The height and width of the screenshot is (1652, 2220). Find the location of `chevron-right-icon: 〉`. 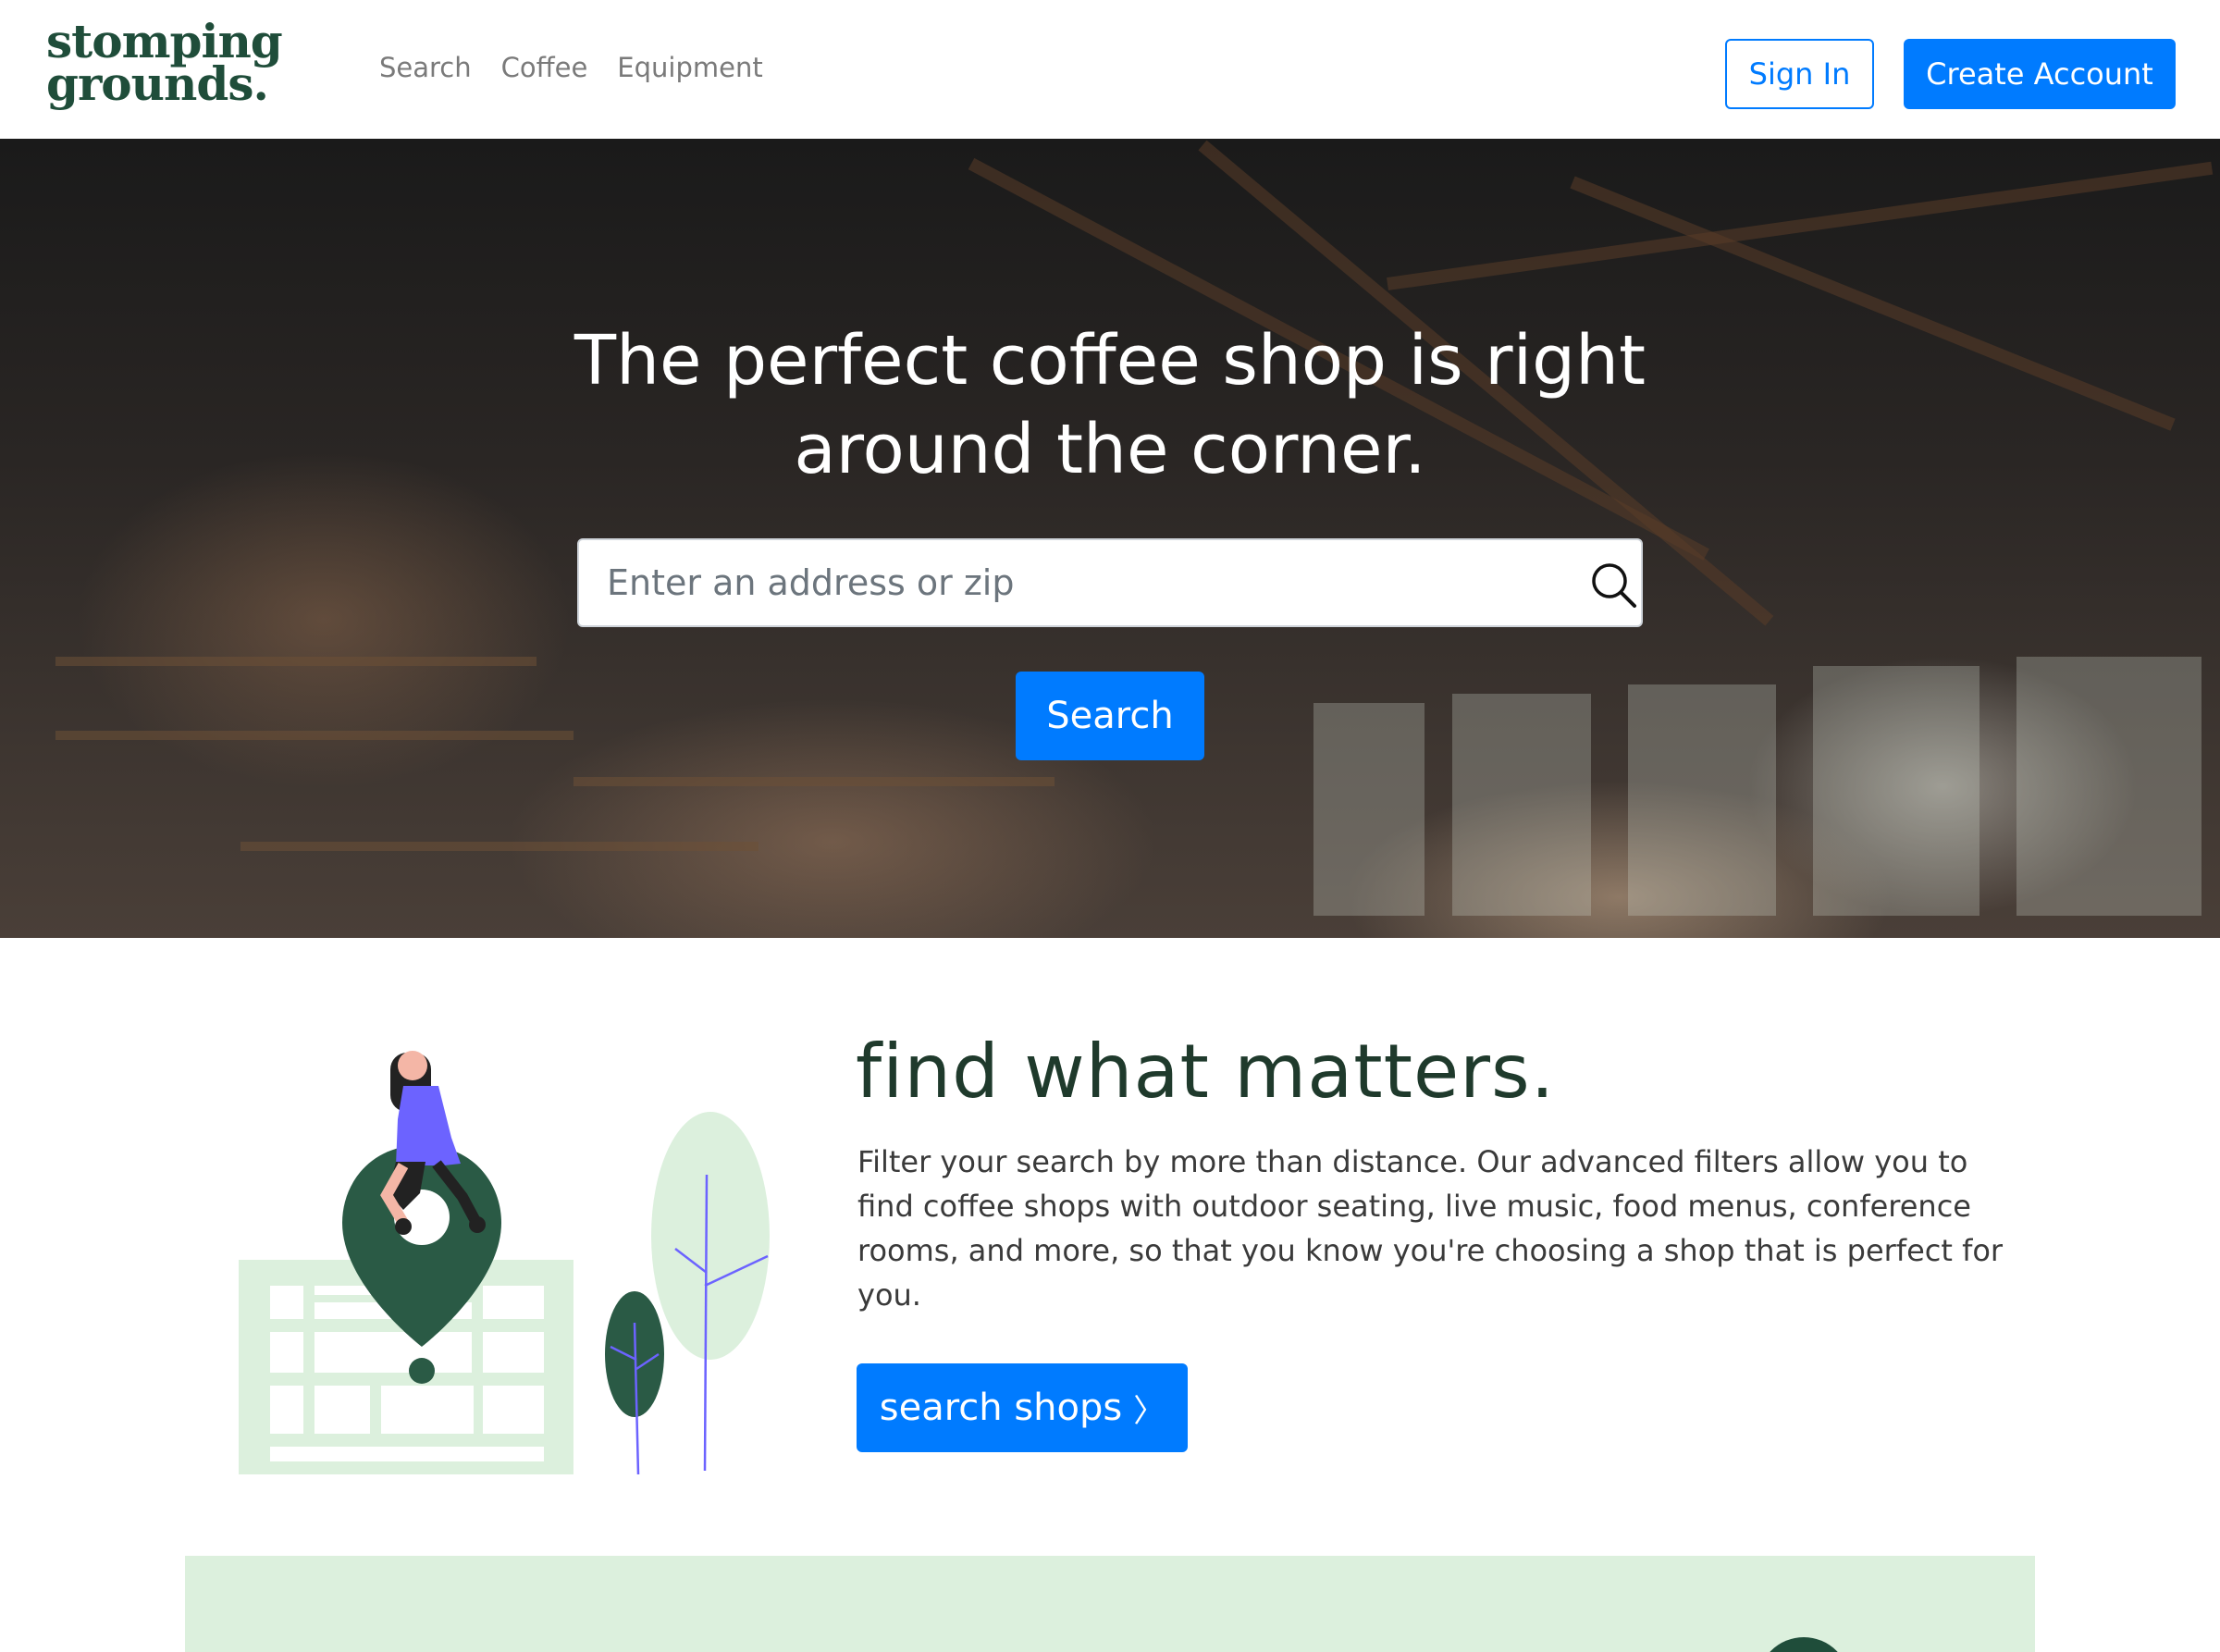

chevron-right-icon: 〉 is located at coordinates (1149, 1411).